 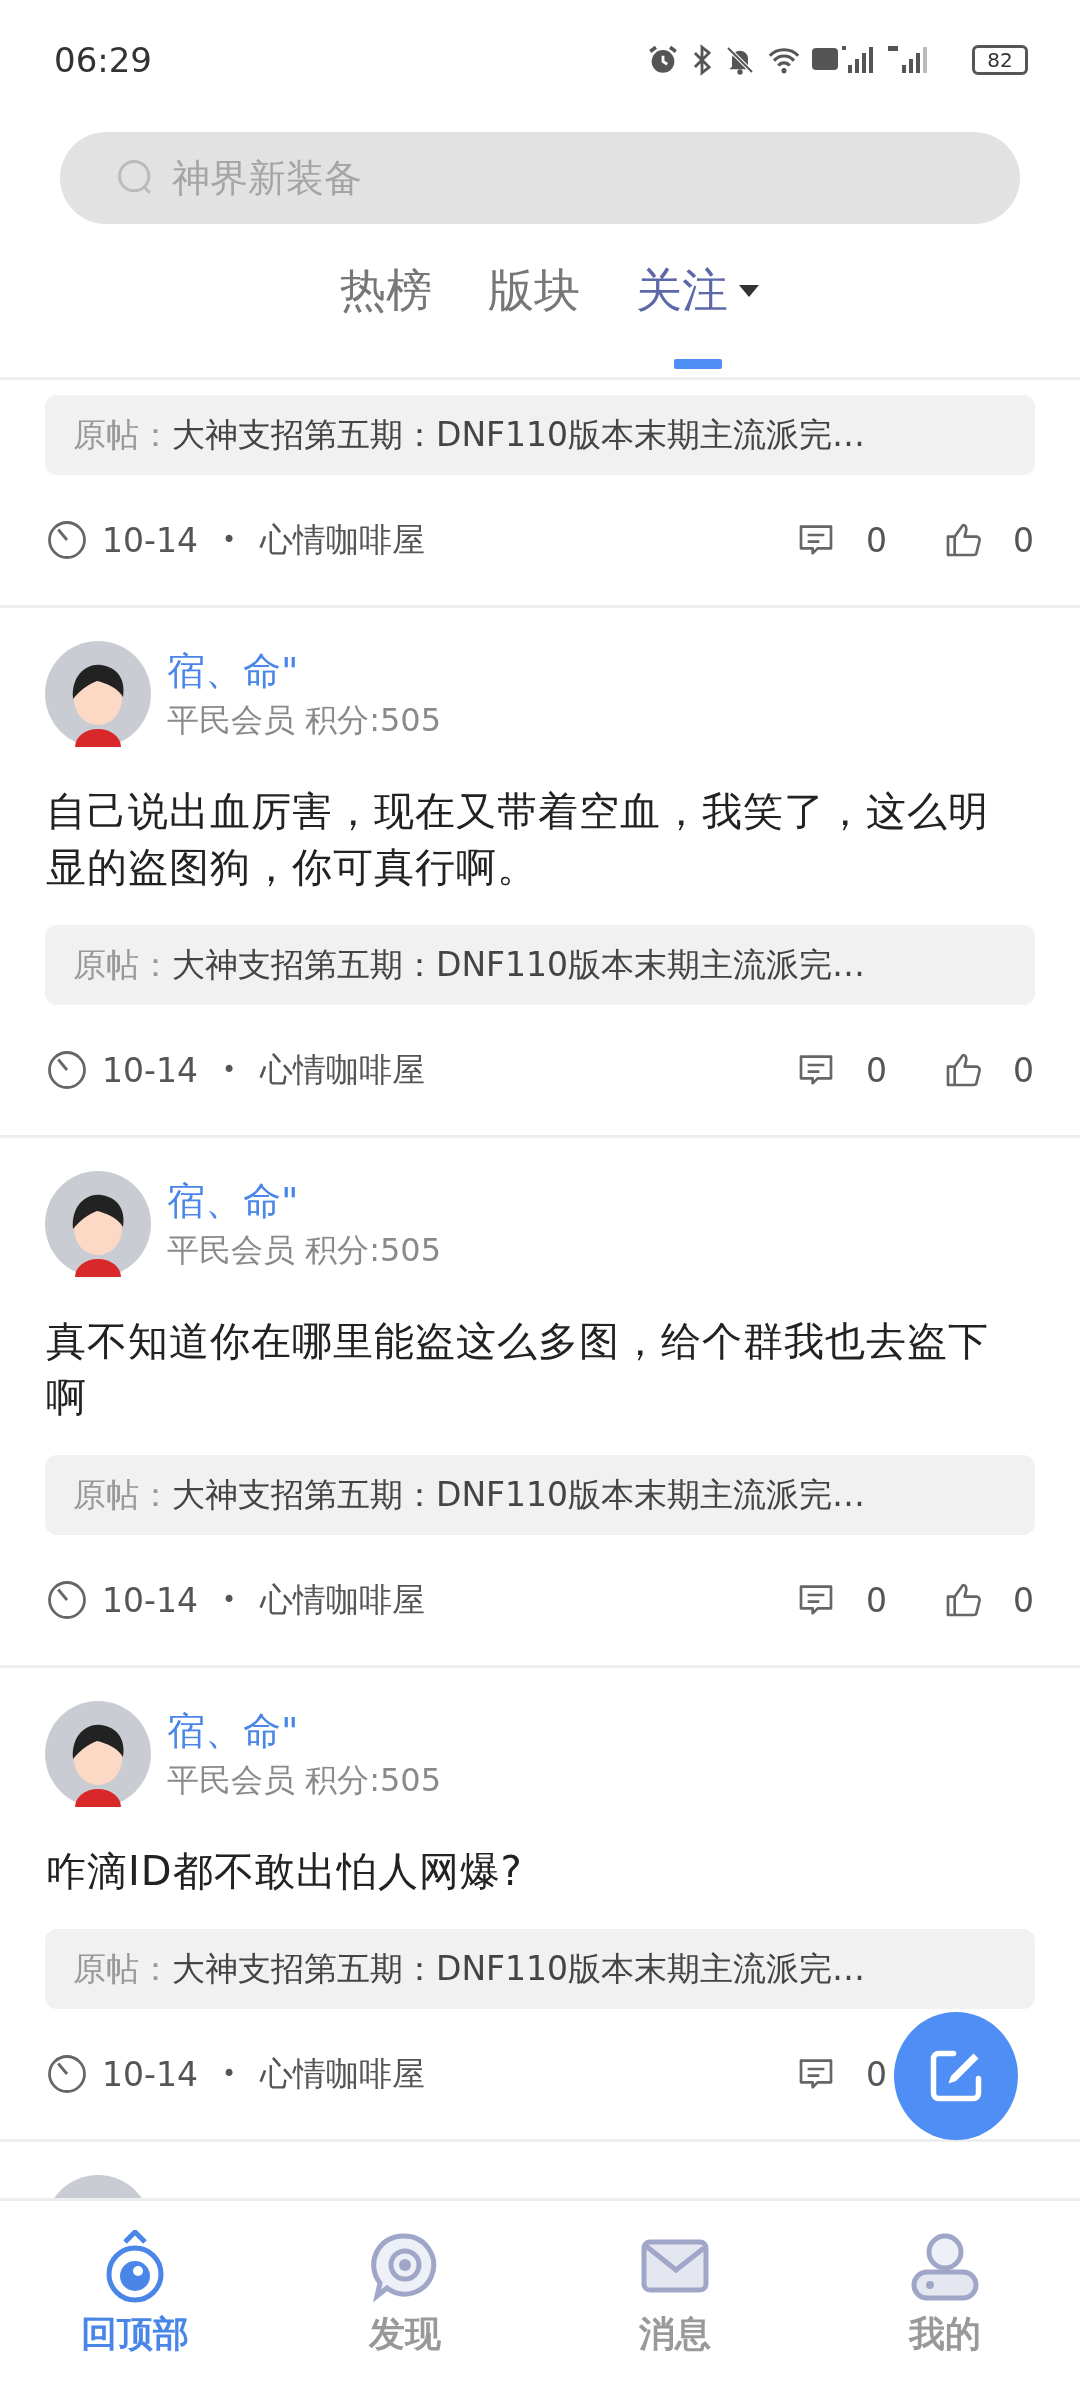 What do you see at coordinates (285, 1871) in the screenshot?
I see `comment-text: 咋滴ID都不敢出怕人网爆?` at bounding box center [285, 1871].